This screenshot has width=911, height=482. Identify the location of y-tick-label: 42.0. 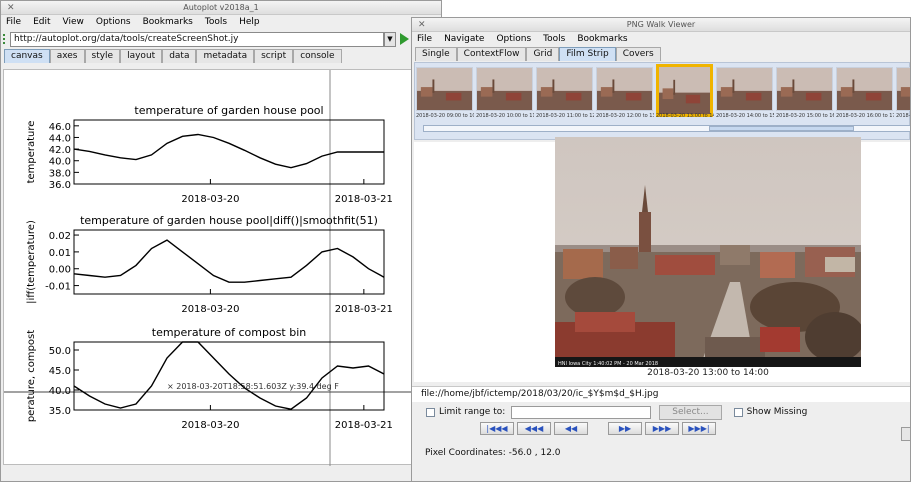
(60, 150).